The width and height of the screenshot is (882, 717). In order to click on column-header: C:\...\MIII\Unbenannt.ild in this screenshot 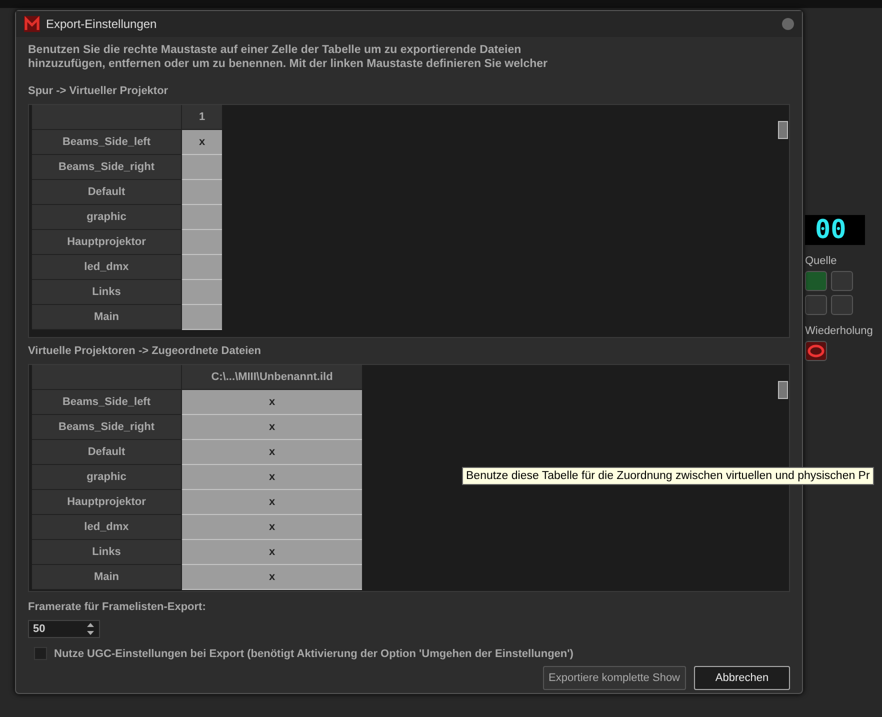, I will do `click(272, 377)`.